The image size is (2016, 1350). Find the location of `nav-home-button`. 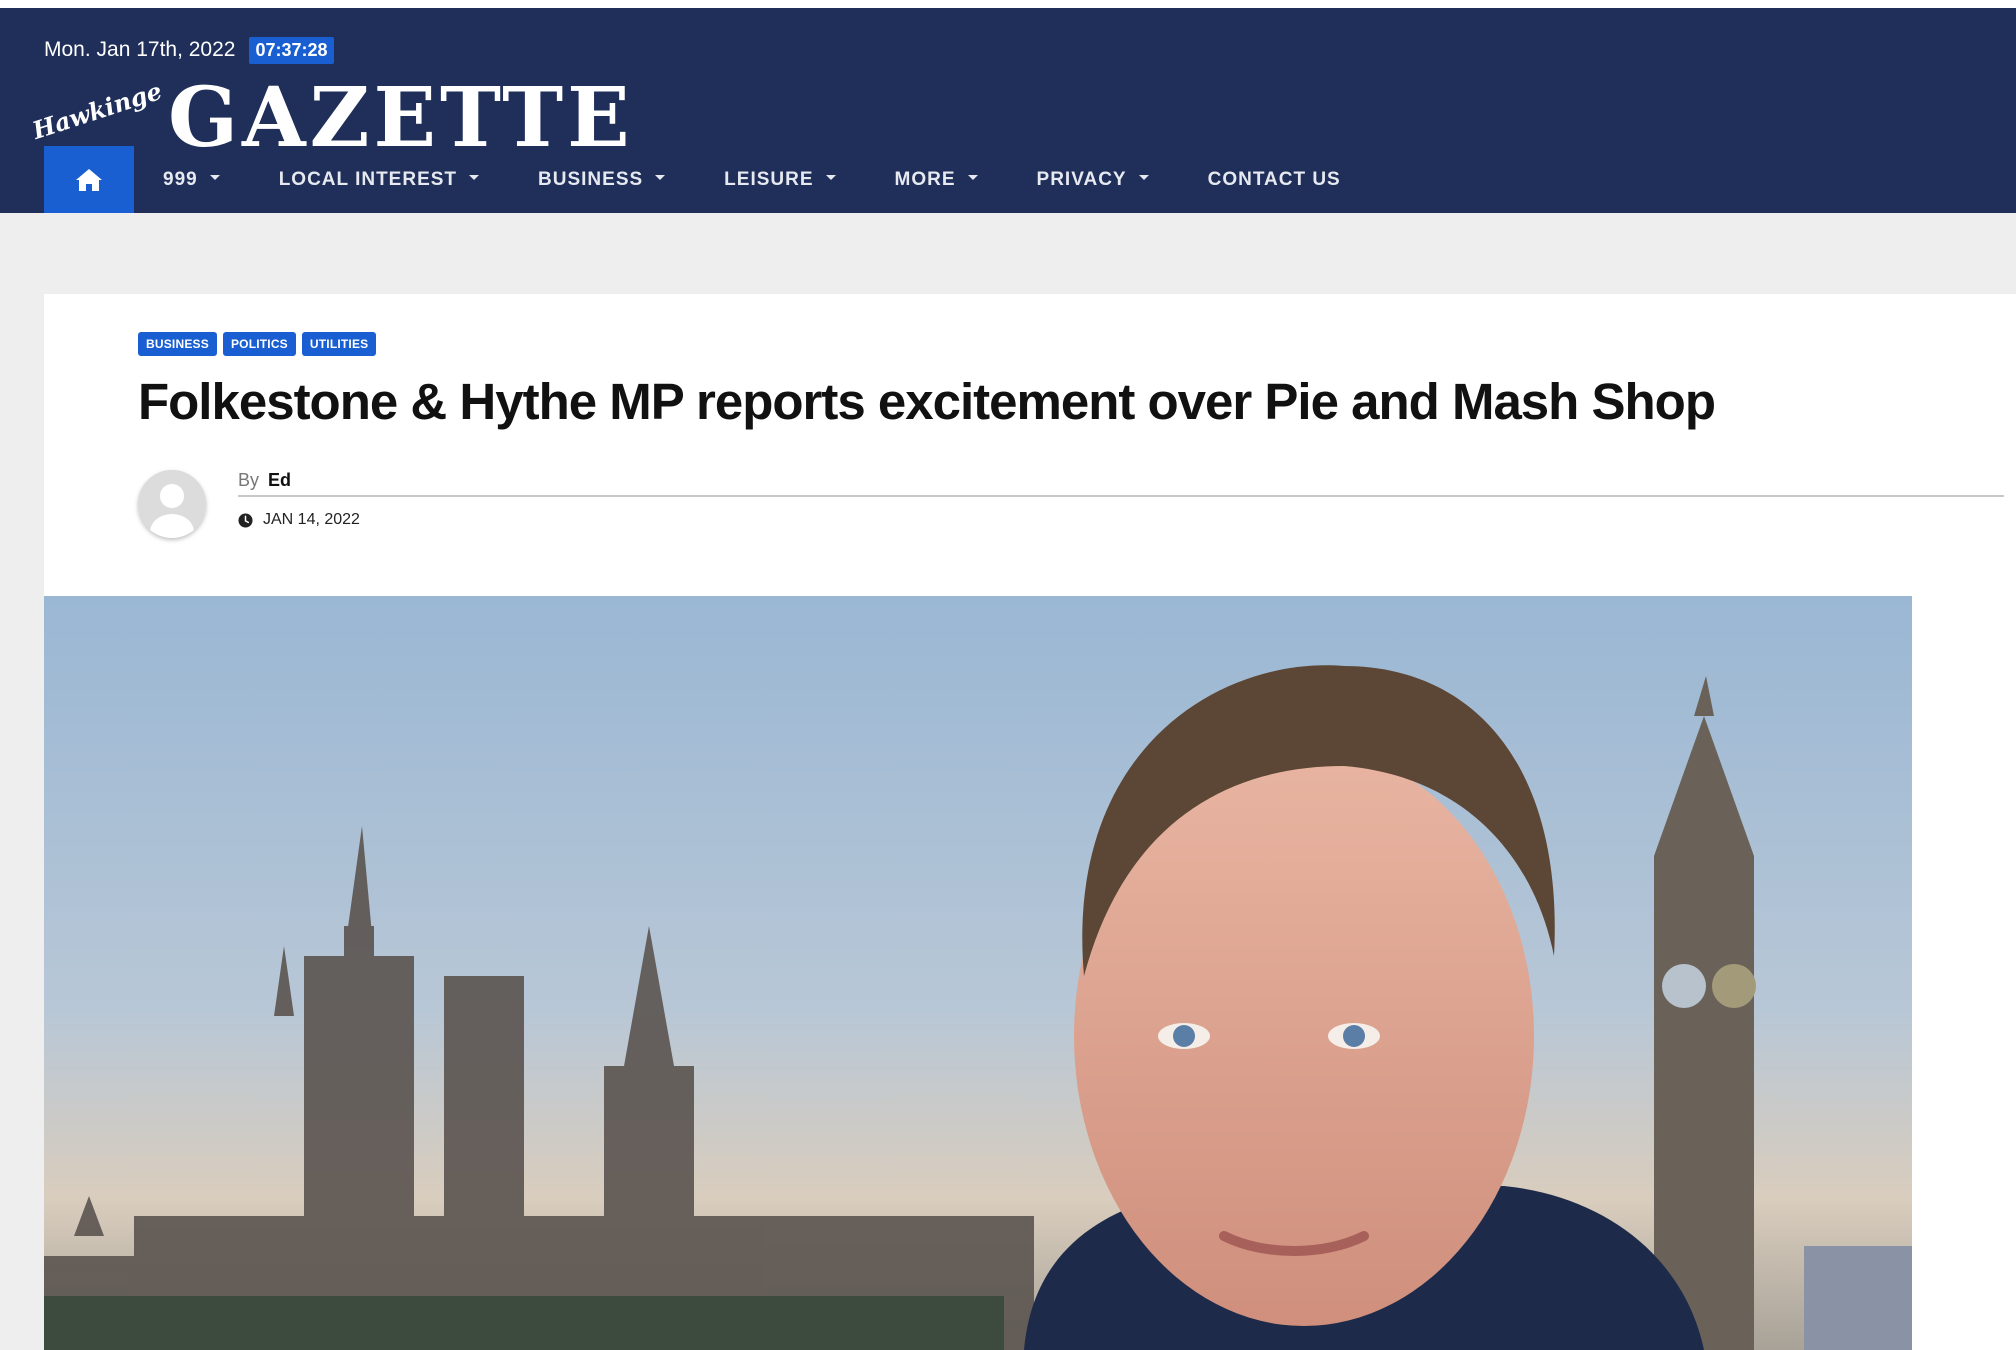

nav-home-button is located at coordinates (89, 179).